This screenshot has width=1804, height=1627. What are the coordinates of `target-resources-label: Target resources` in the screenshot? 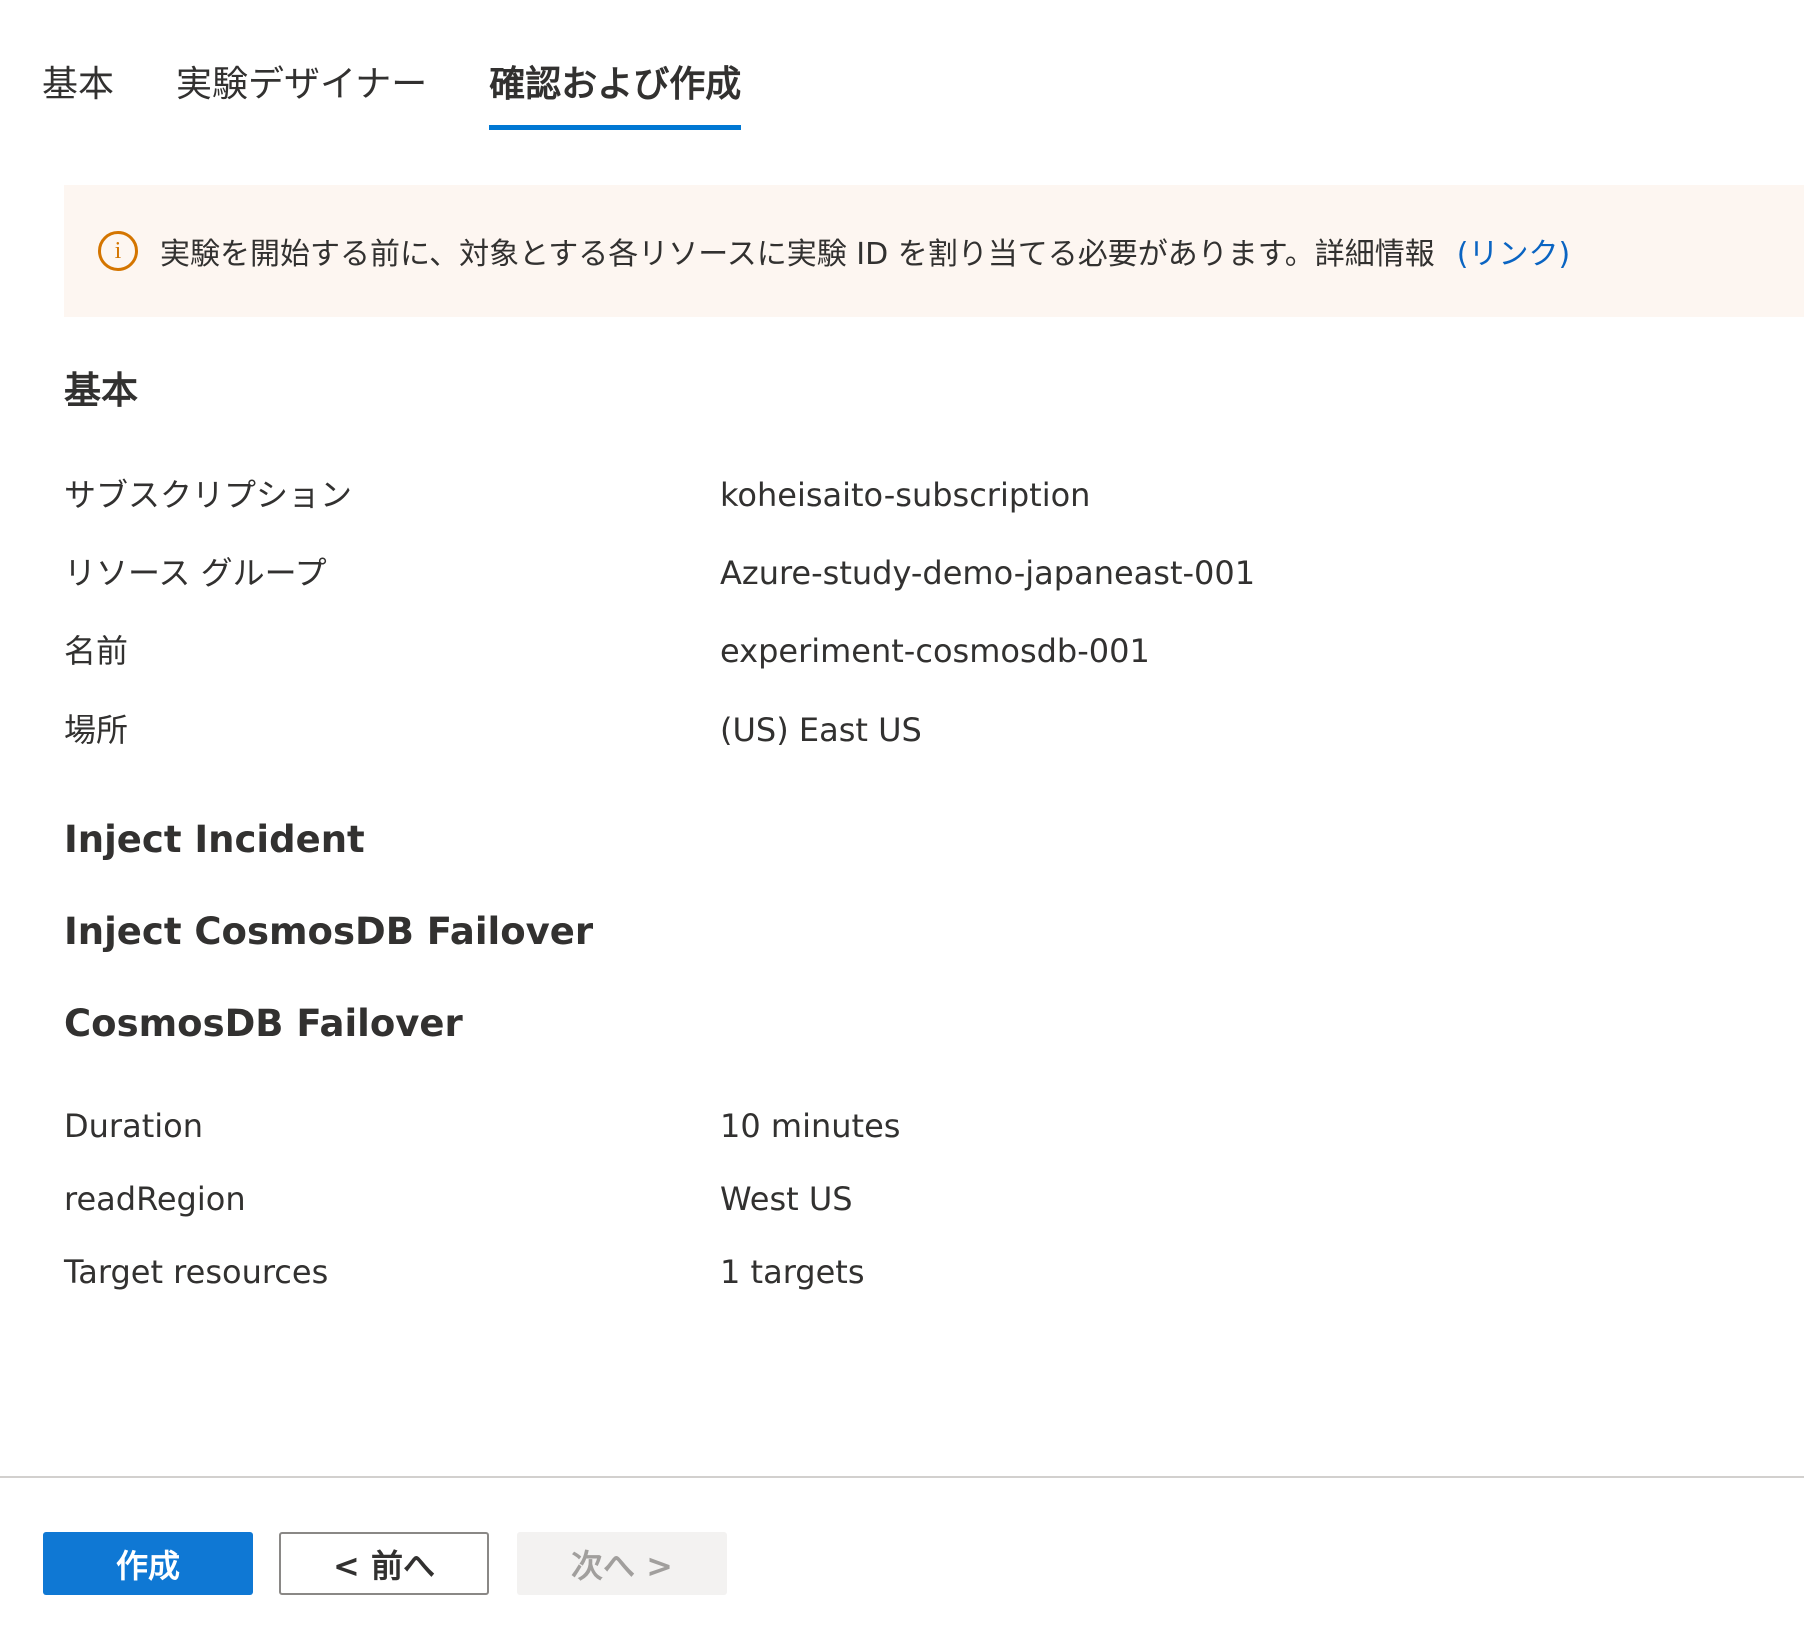 It's located at (196, 1272).